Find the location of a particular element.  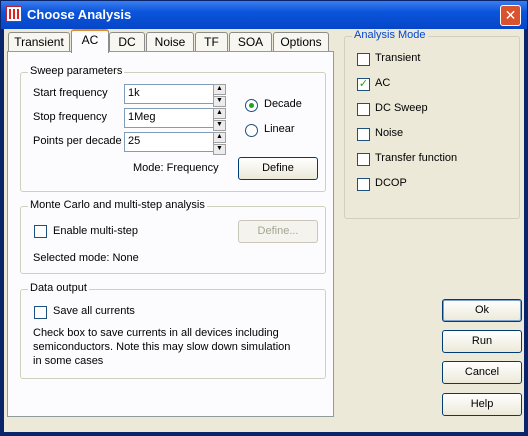

mode-ac-label: AC is located at coordinates (383, 83).